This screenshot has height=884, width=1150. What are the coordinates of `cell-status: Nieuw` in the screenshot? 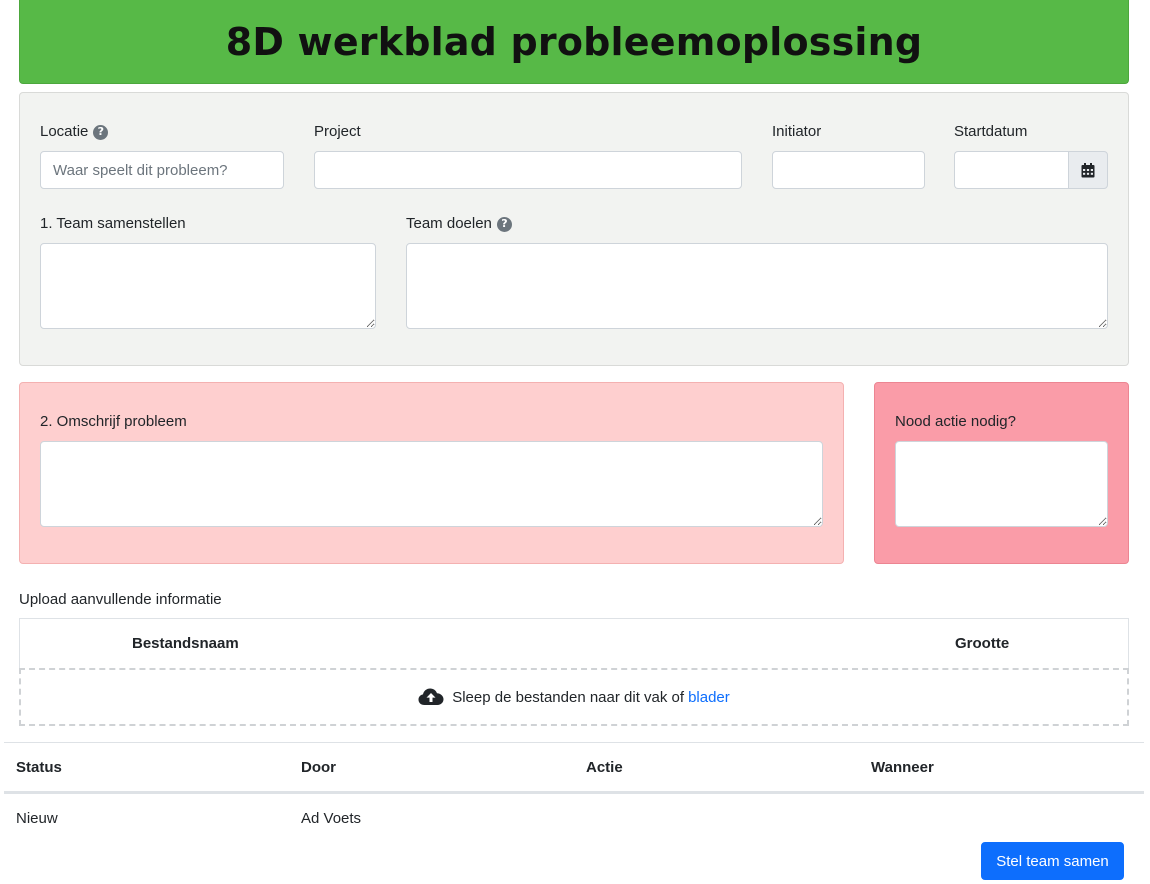 It's located at (37, 818).